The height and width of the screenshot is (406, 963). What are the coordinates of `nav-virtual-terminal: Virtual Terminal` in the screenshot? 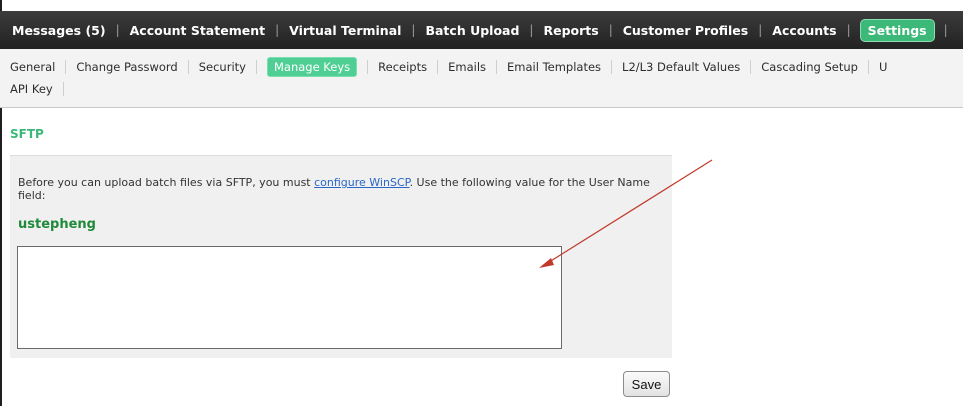 It's located at (345, 30).